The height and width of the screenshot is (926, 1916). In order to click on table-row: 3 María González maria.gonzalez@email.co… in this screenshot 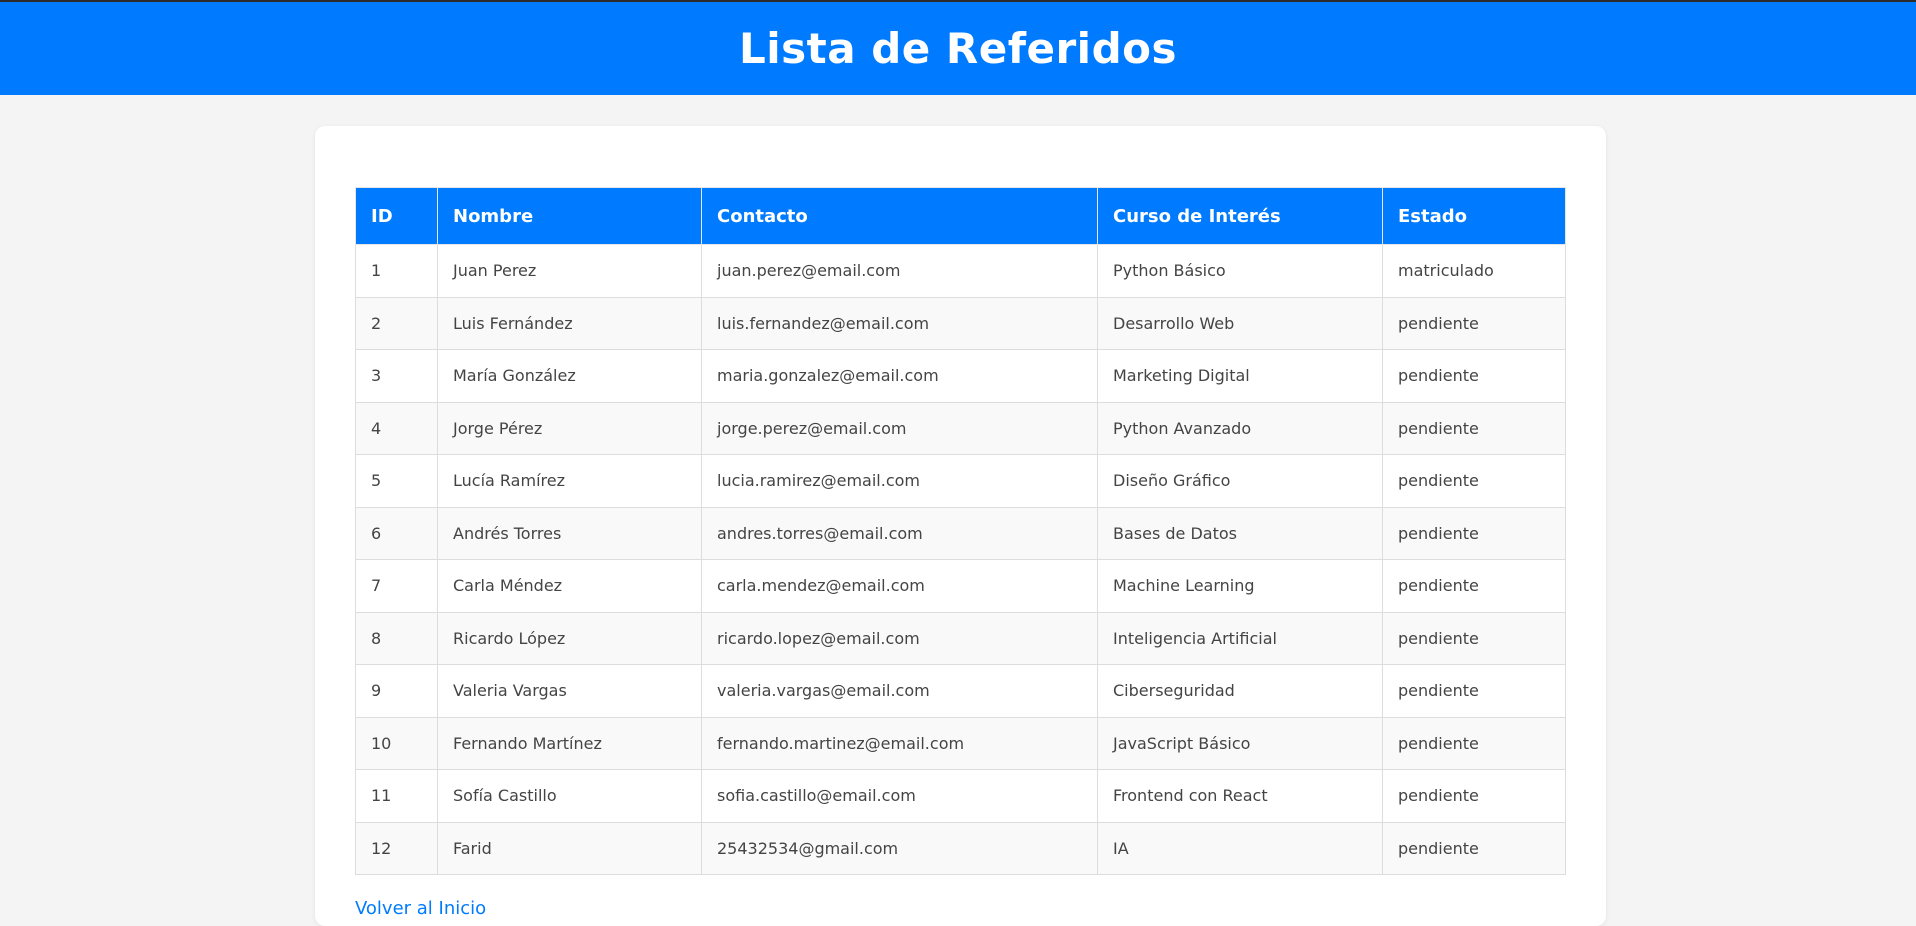, I will do `click(960, 376)`.